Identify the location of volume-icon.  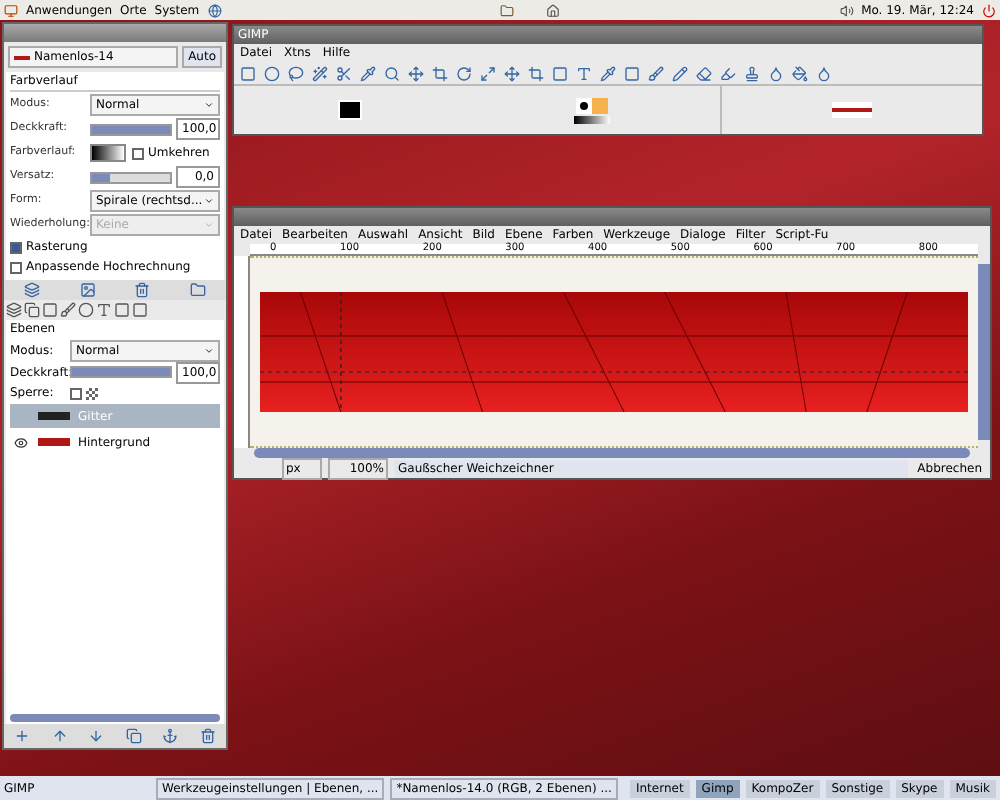
(846, 10).